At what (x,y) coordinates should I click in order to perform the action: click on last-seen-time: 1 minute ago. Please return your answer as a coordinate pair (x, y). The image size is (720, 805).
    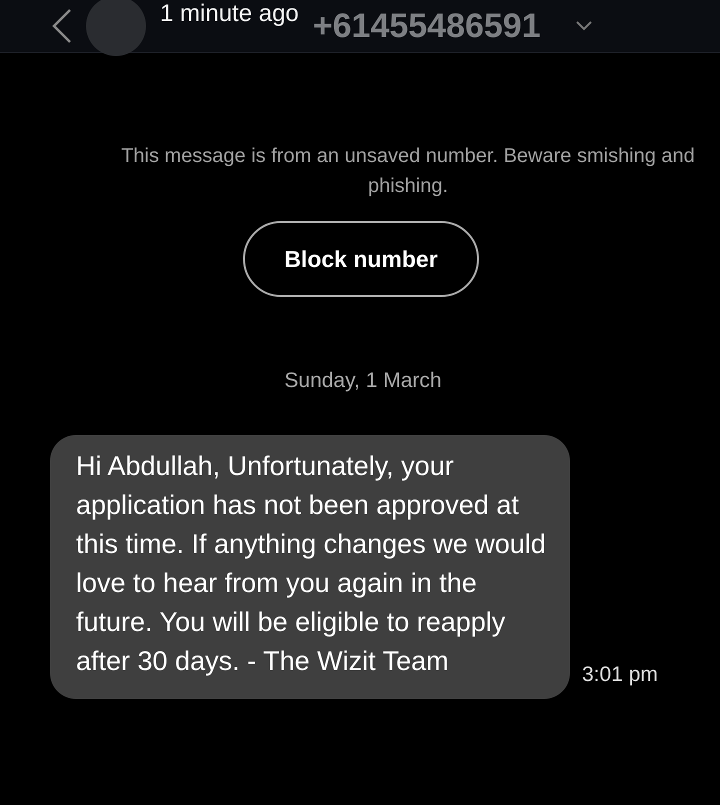
    Looking at the image, I should click on (229, 14).